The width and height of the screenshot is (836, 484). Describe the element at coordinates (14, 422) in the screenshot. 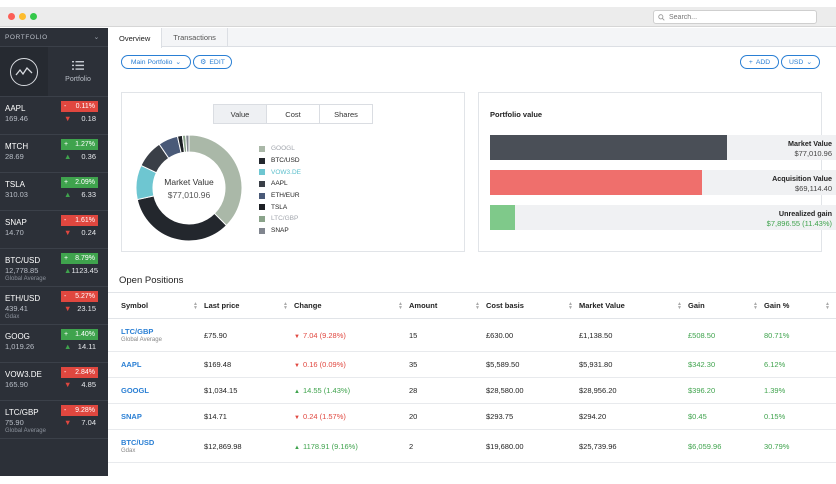

I see `ticker-price: 75.90` at that location.